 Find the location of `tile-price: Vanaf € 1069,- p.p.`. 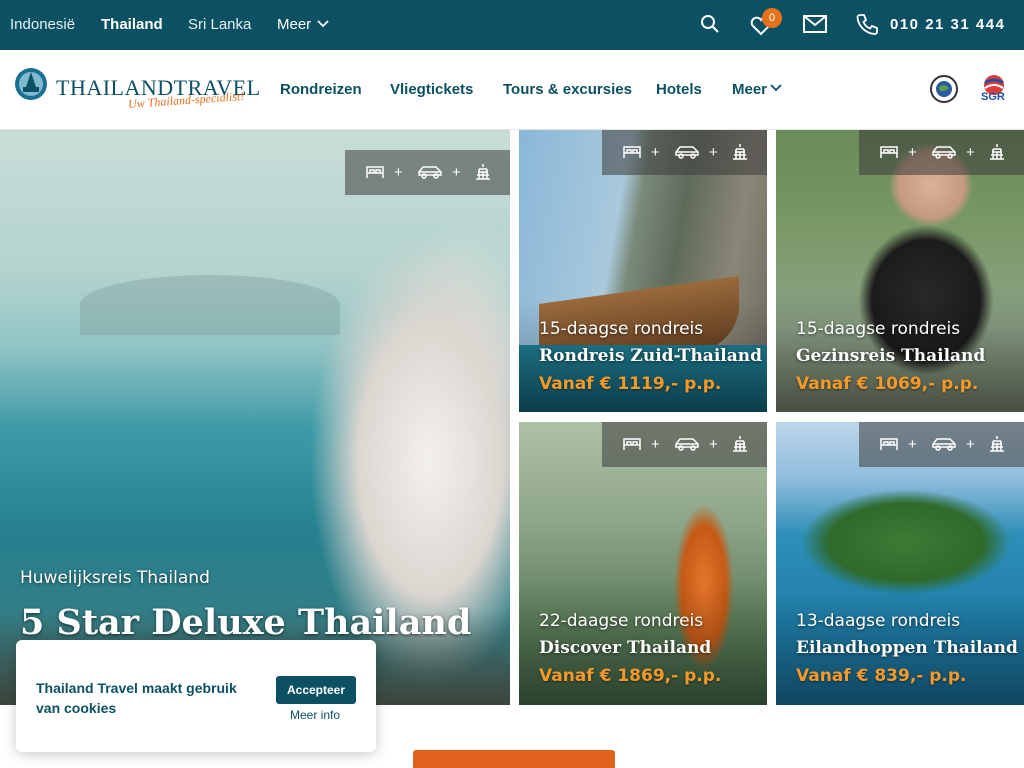

tile-price: Vanaf € 1069,- p.p. is located at coordinates (887, 384).